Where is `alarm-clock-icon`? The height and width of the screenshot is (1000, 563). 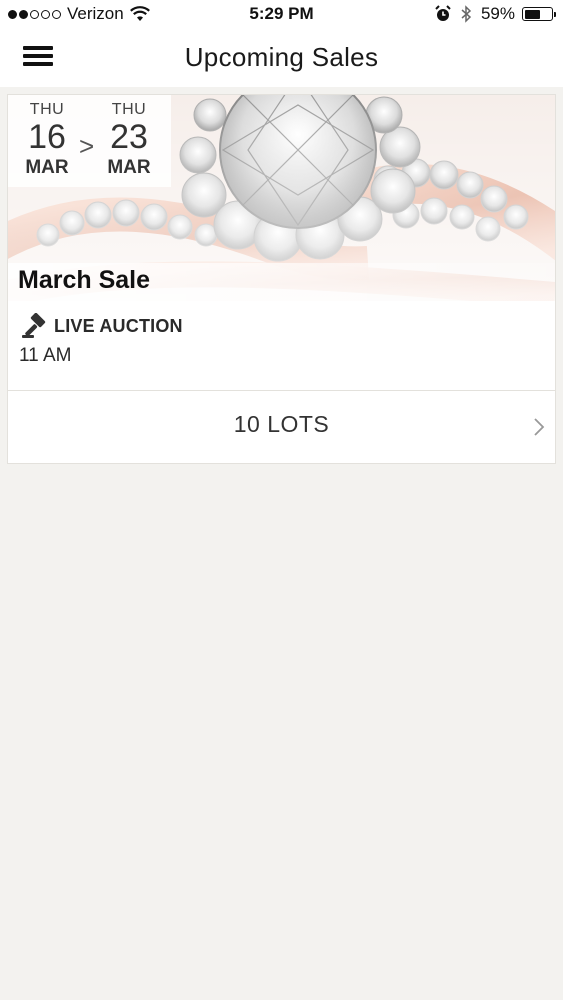
alarm-clock-icon is located at coordinates (443, 13).